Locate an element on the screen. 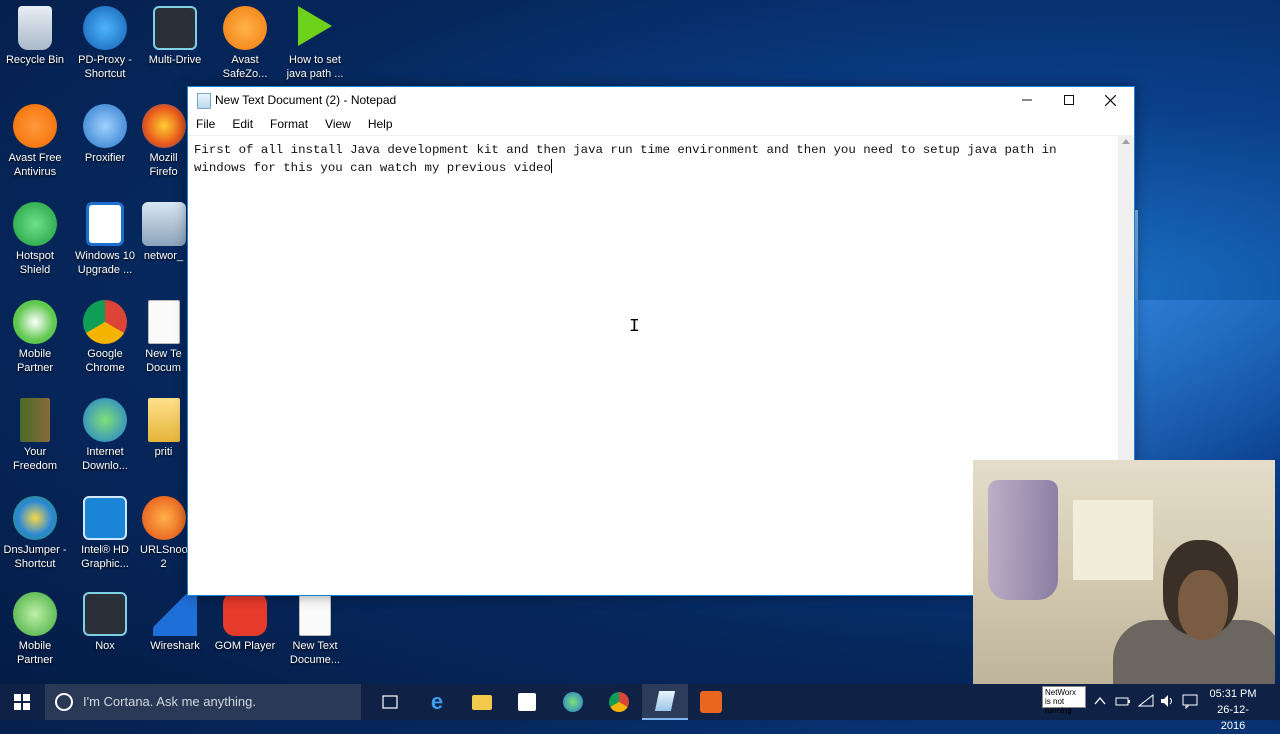 This screenshot has height=734, width=1280. ibeam-cursor-icon: I is located at coordinates (634, 327).